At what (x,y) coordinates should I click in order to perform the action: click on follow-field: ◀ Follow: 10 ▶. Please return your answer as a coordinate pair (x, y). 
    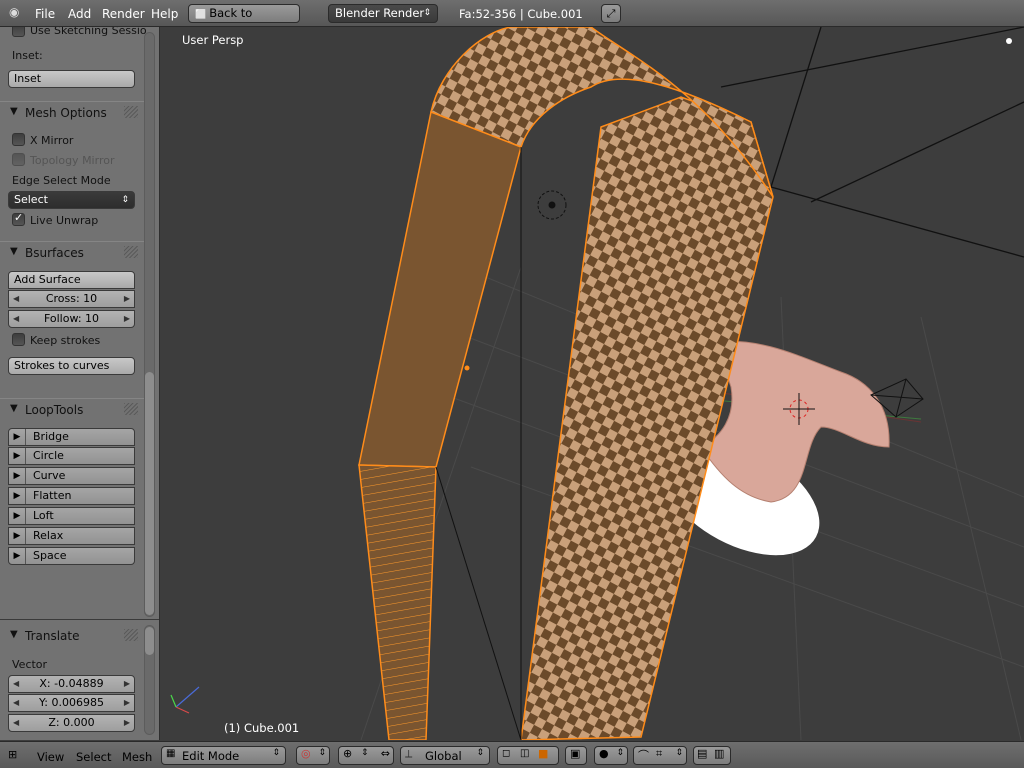
    Looking at the image, I should click on (71, 319).